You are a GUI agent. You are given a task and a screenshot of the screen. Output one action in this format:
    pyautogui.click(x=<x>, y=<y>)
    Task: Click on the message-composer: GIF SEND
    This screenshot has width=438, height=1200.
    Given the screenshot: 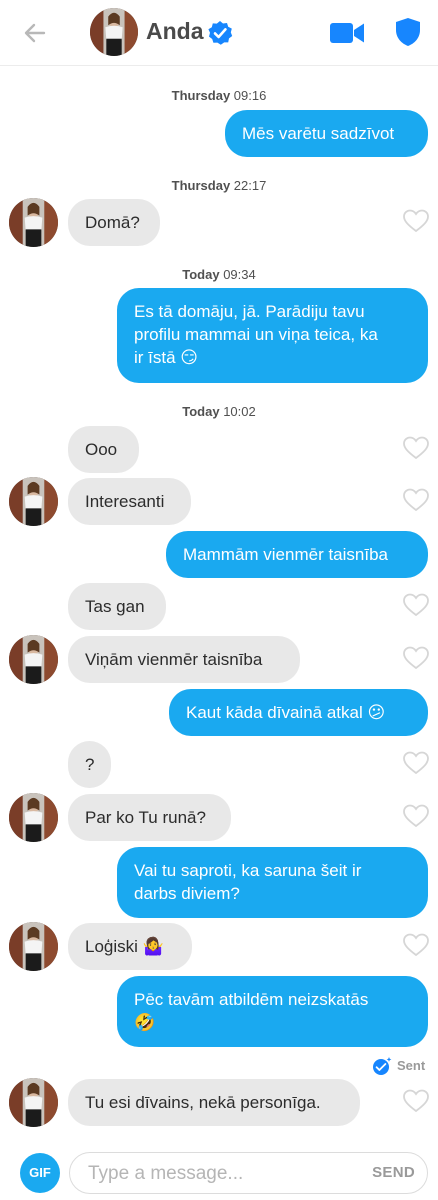 What is the action you would take?
    pyautogui.click(x=219, y=1173)
    